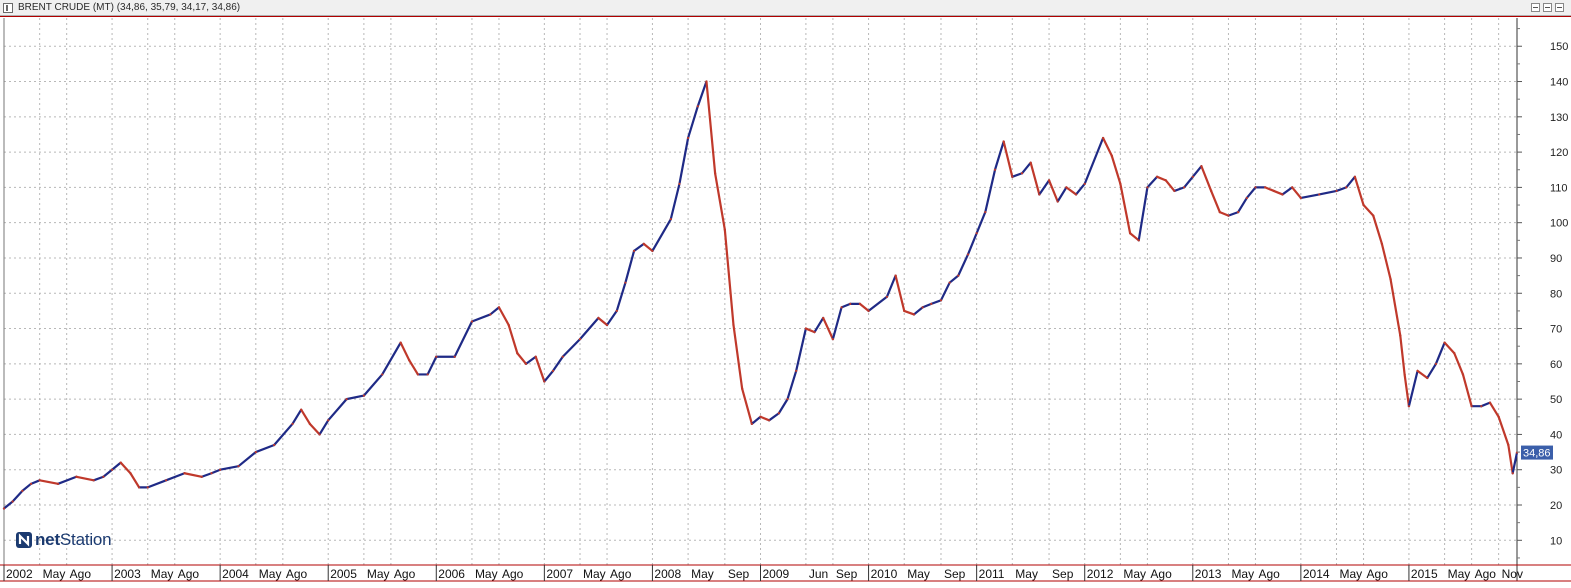  I want to click on maximize-icon, so click(1547, 7).